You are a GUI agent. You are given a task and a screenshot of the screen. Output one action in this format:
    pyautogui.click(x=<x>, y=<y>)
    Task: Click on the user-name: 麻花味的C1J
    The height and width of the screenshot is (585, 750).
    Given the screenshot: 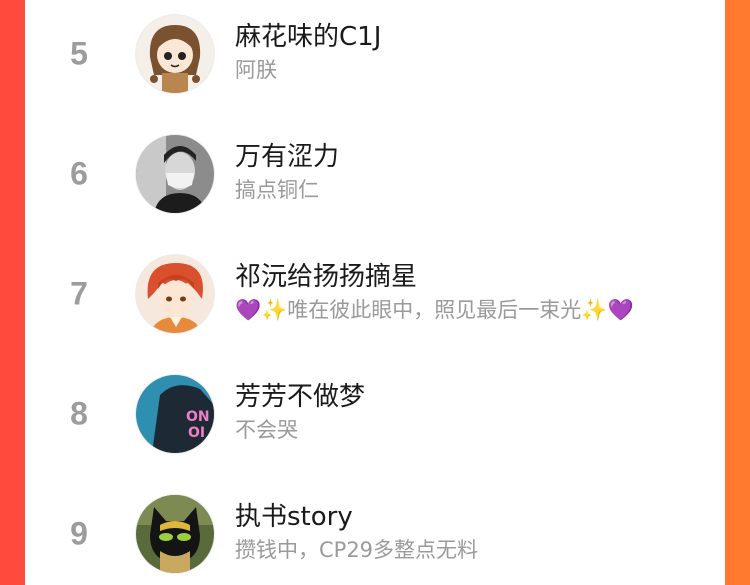 What is the action you would take?
    pyautogui.click(x=308, y=34)
    